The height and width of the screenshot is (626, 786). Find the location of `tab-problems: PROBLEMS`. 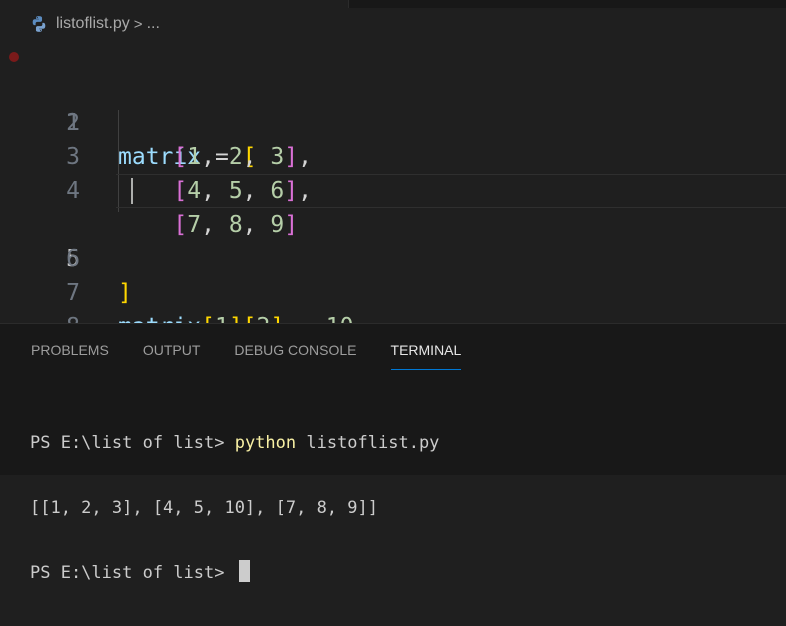

tab-problems: PROBLEMS is located at coordinates (63, 348).